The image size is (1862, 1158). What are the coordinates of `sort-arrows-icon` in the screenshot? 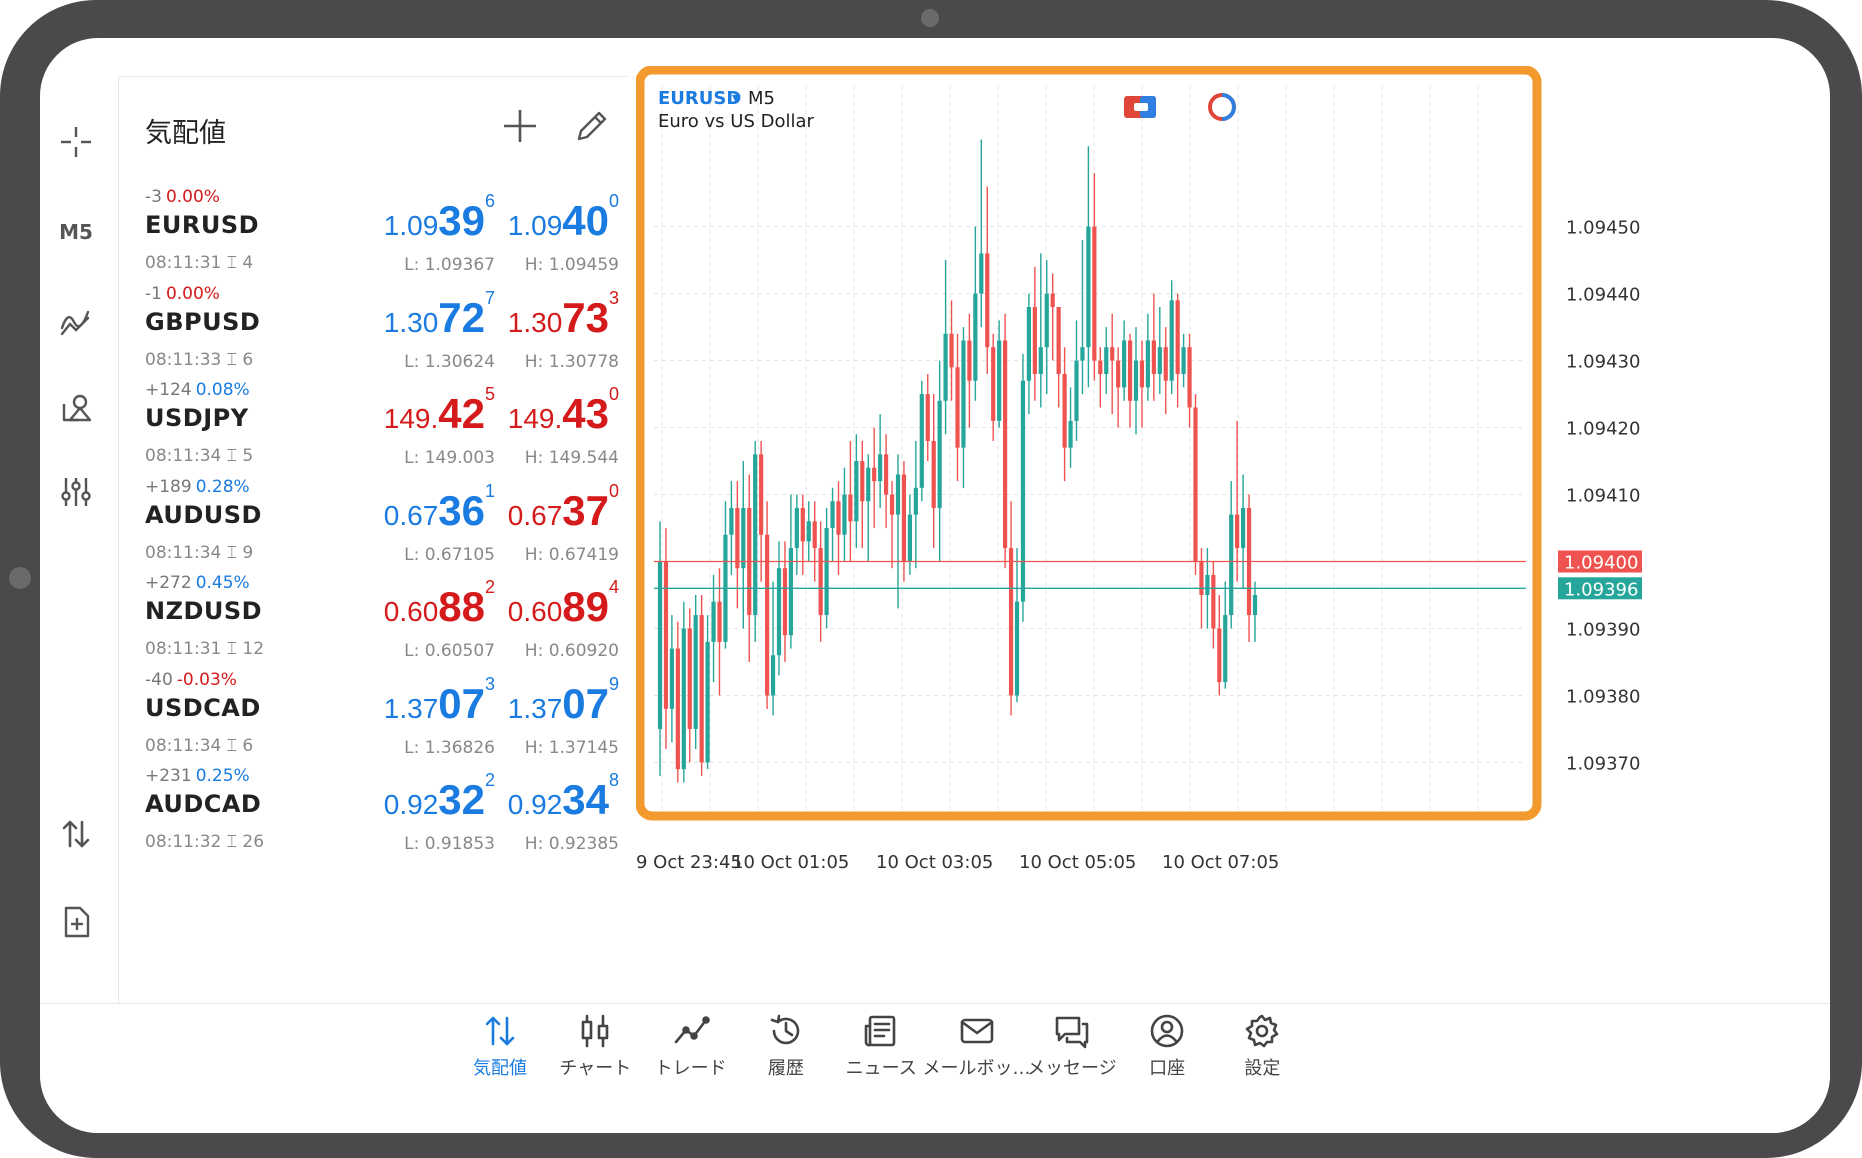 It's located at (76, 834).